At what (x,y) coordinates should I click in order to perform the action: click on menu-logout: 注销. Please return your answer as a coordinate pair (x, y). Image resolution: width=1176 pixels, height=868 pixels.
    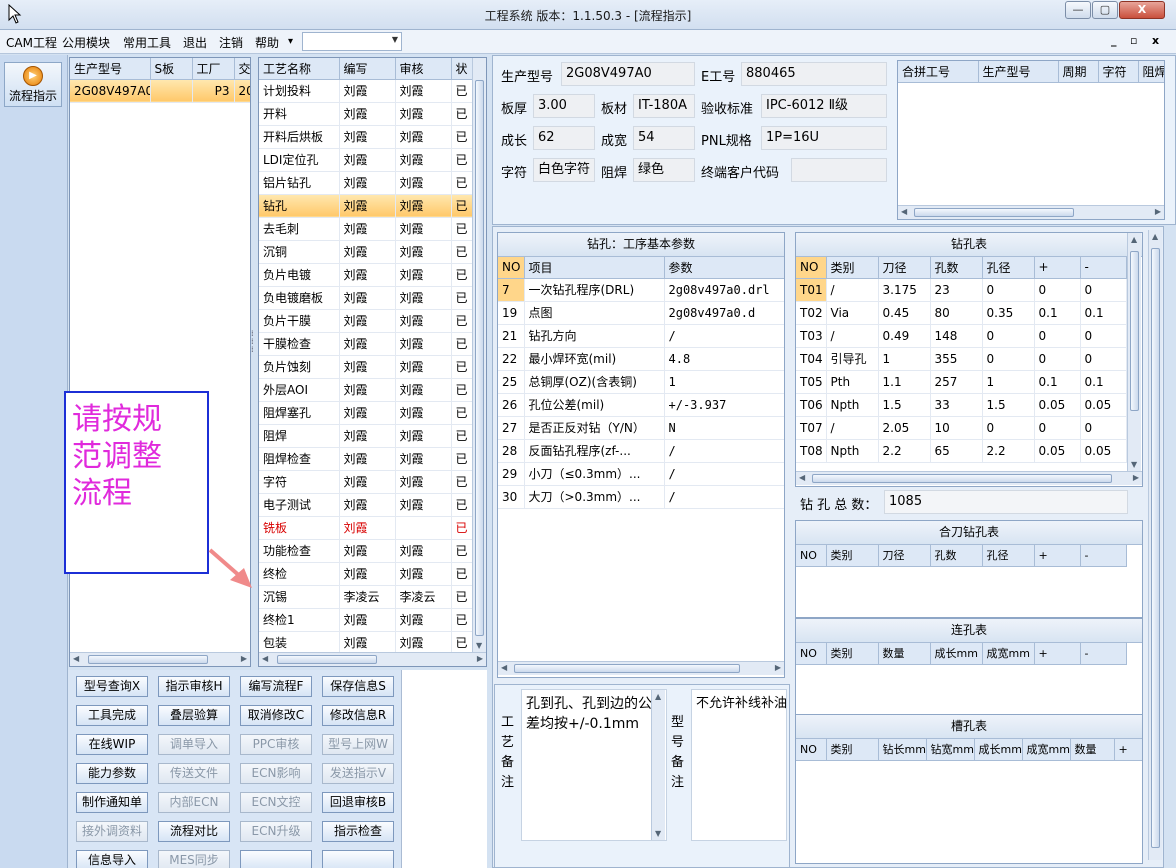
    Looking at the image, I should click on (231, 42).